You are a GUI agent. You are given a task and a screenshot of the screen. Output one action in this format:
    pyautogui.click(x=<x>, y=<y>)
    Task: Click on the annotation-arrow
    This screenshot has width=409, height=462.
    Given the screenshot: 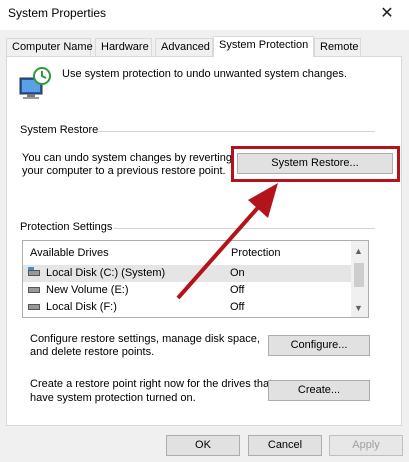 What is the action you would take?
    pyautogui.click(x=227, y=241)
    